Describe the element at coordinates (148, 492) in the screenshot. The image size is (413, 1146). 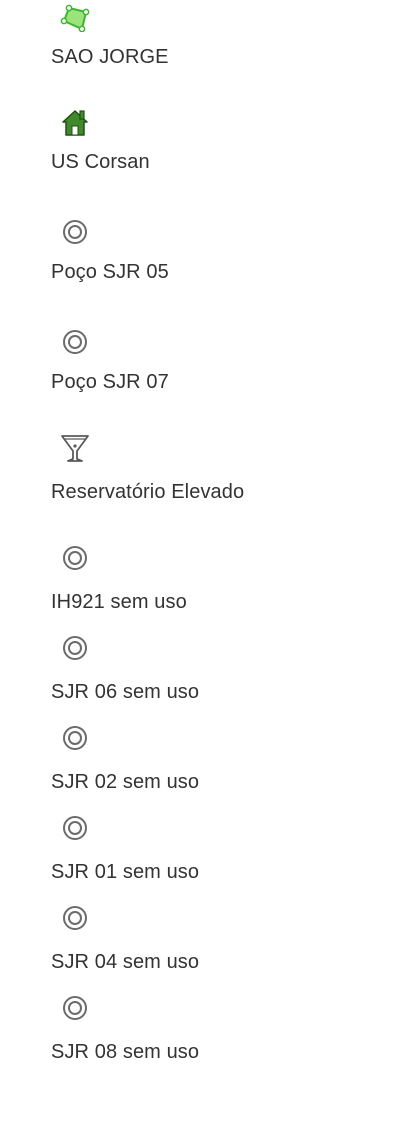
I see `list-item-label: Reservatório Elevado` at that location.